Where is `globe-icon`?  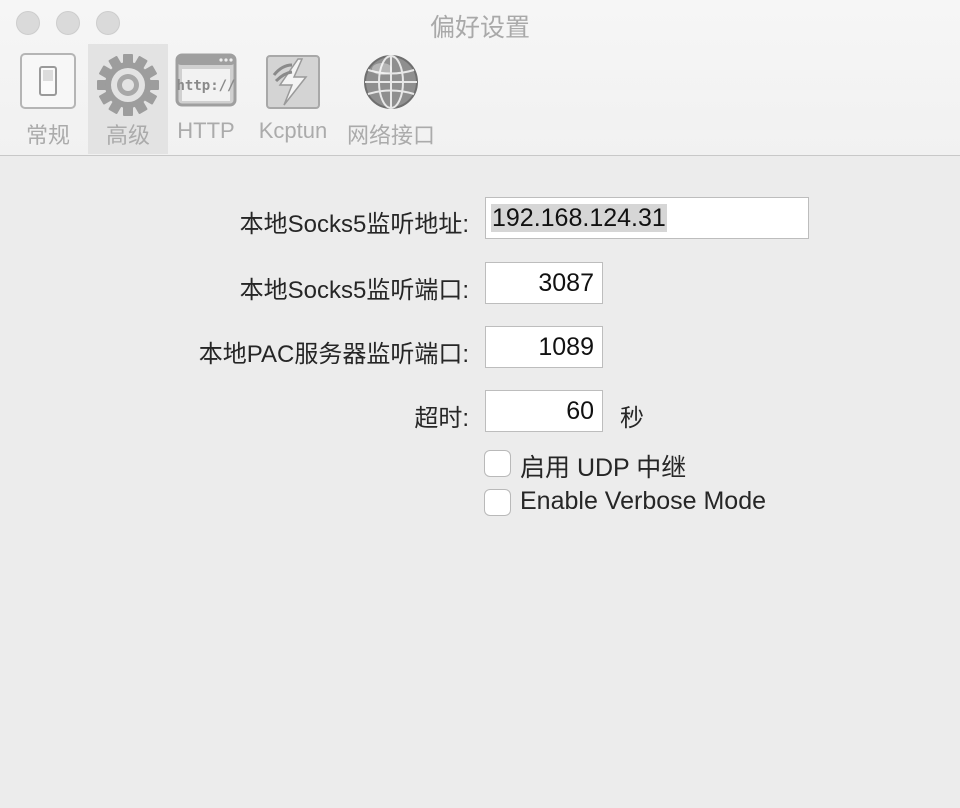 globe-icon is located at coordinates (391, 84).